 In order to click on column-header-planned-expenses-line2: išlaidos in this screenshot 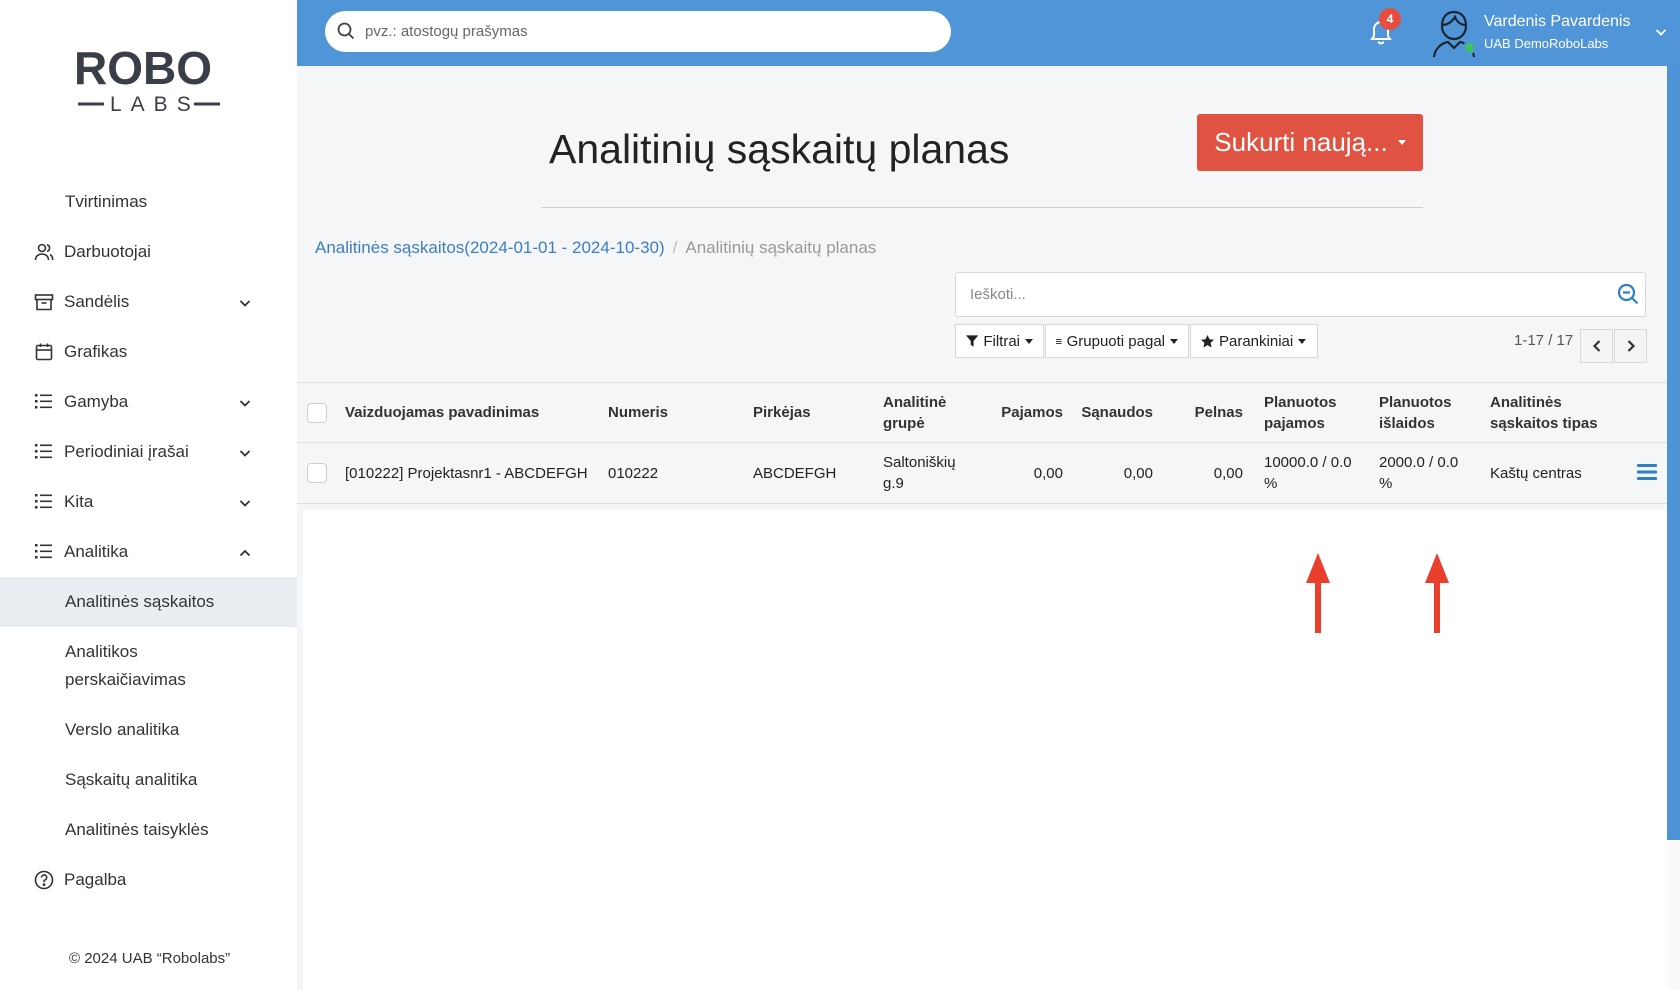, I will do `click(1407, 423)`.